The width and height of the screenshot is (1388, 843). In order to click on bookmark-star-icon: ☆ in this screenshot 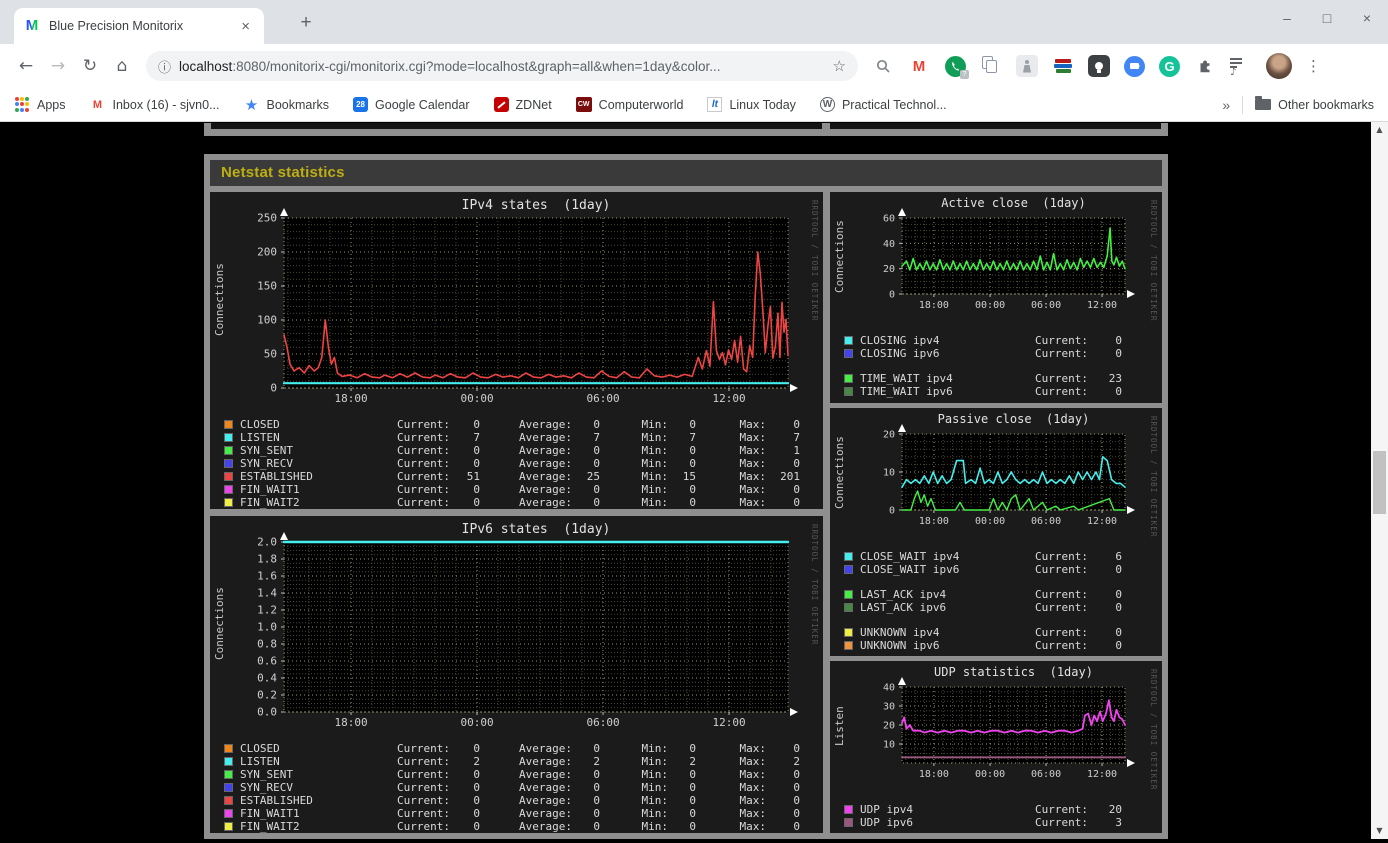, I will do `click(839, 66)`.